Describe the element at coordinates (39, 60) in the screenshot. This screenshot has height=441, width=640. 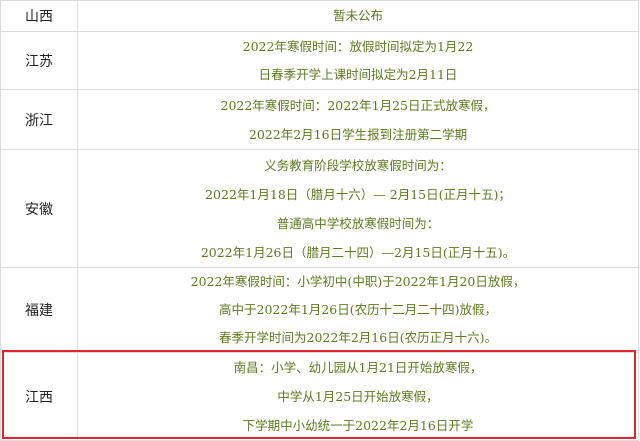
I see `province-cell: 江苏` at that location.